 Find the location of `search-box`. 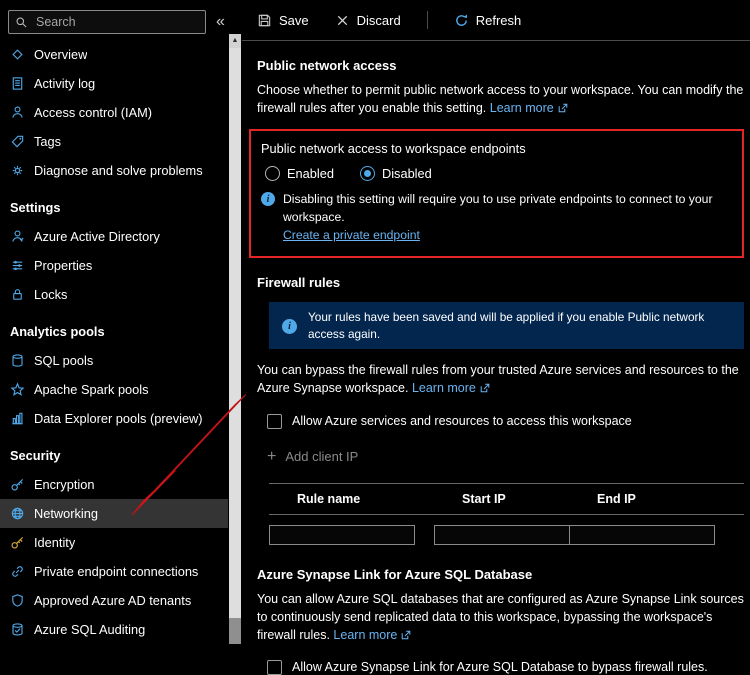

search-box is located at coordinates (107, 22).